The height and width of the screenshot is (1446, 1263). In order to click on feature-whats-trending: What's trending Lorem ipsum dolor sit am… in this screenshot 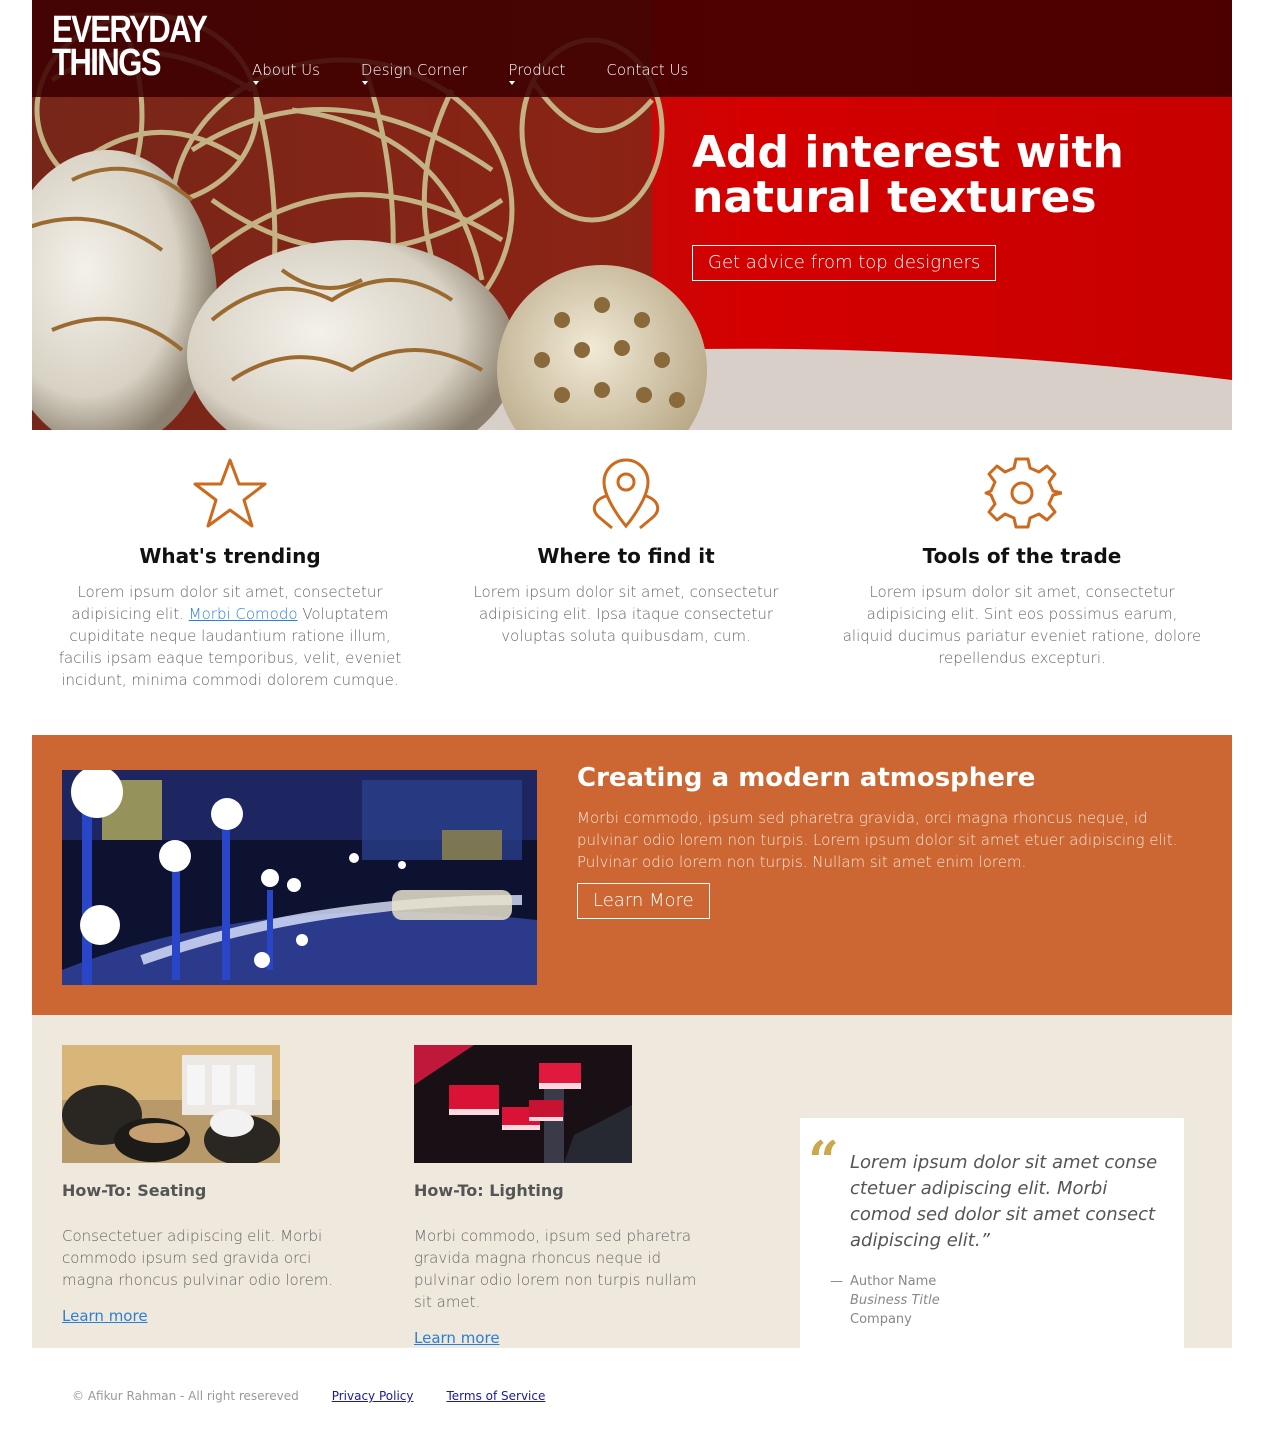, I will do `click(230, 573)`.